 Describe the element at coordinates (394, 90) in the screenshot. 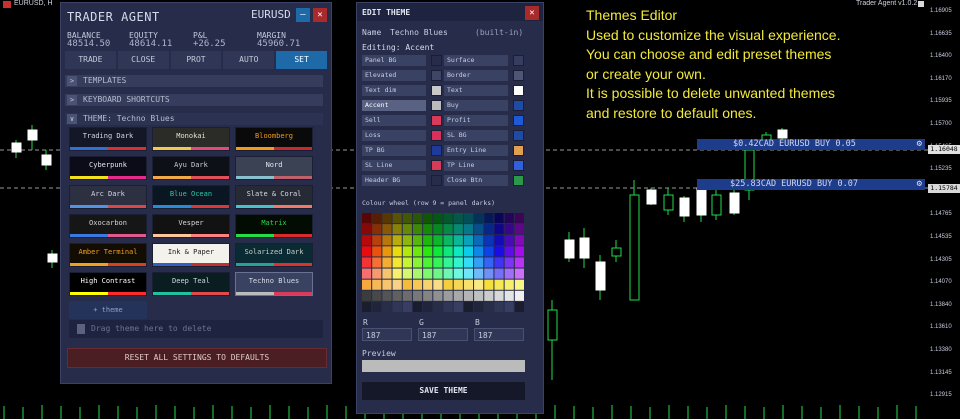

I see `color-item: Text dim` at that location.